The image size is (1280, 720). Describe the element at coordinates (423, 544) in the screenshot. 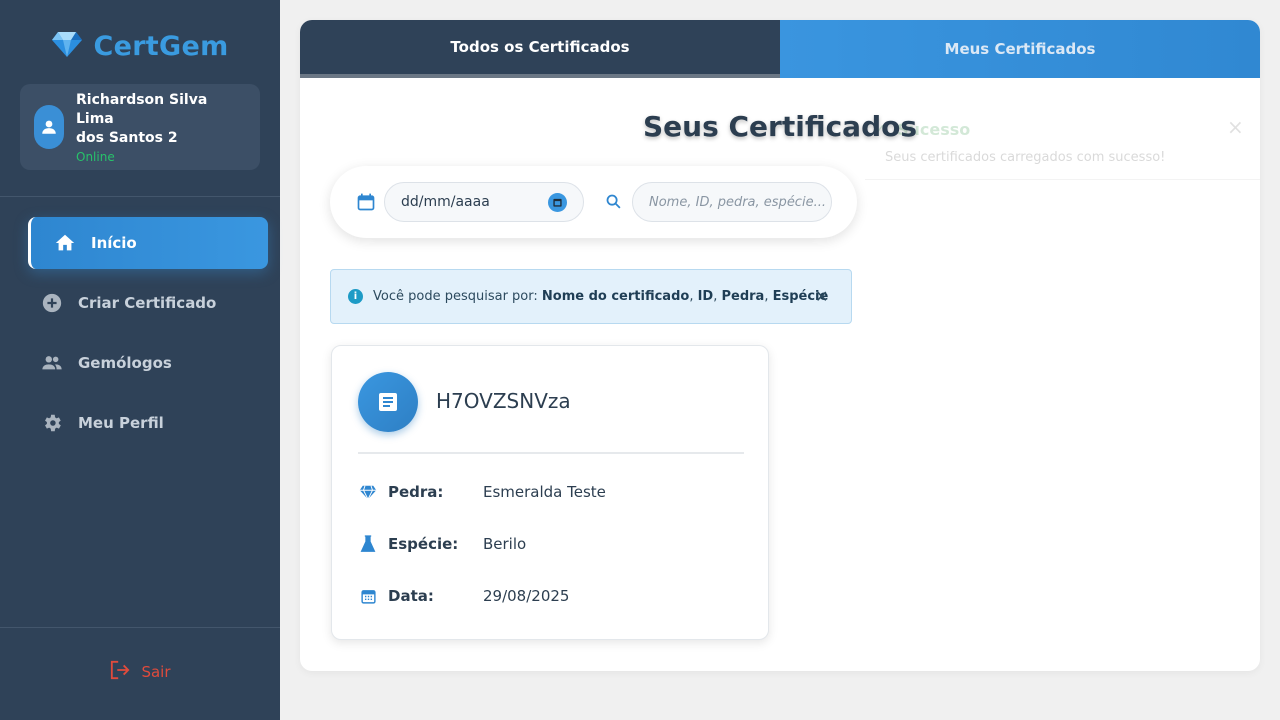

I see `row-label: Espécie:` at that location.